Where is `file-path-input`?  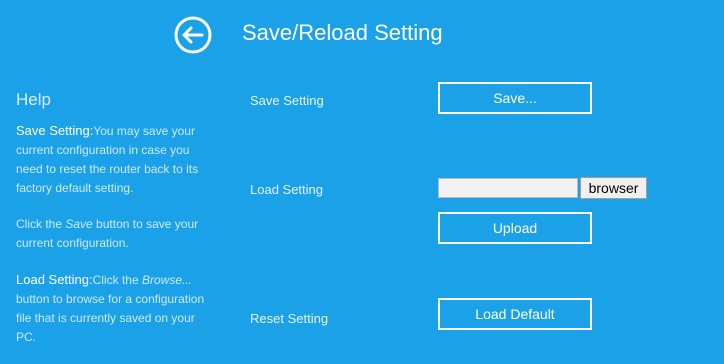 file-path-input is located at coordinates (508, 188).